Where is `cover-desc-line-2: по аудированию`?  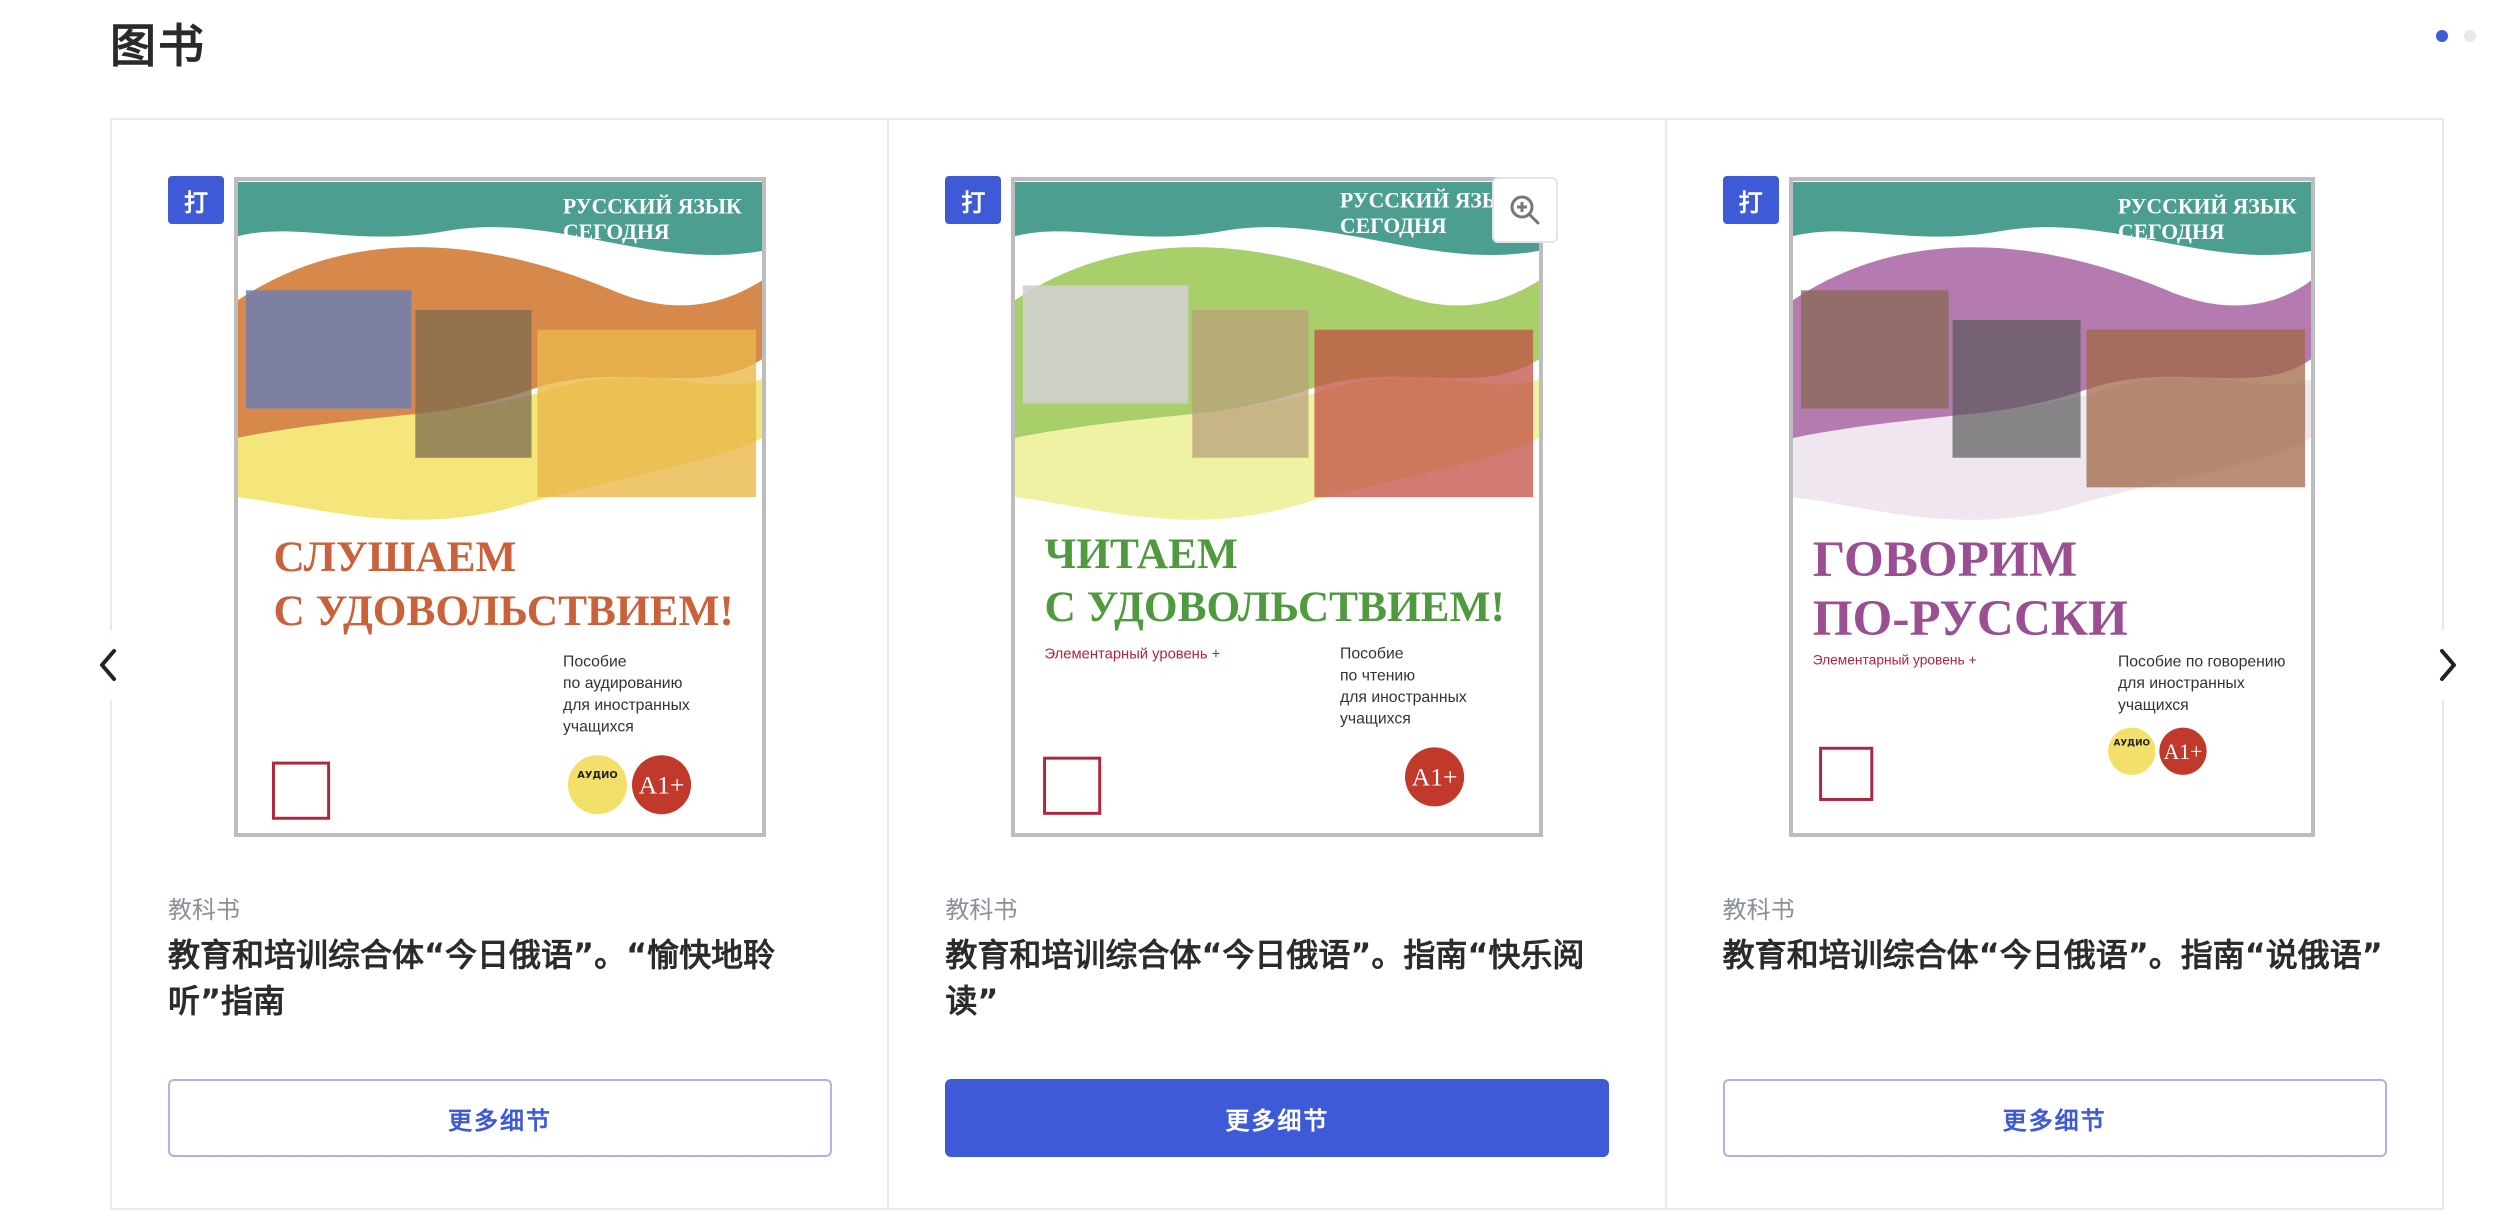
cover-desc-line-2: по аудированию is located at coordinates (623, 683).